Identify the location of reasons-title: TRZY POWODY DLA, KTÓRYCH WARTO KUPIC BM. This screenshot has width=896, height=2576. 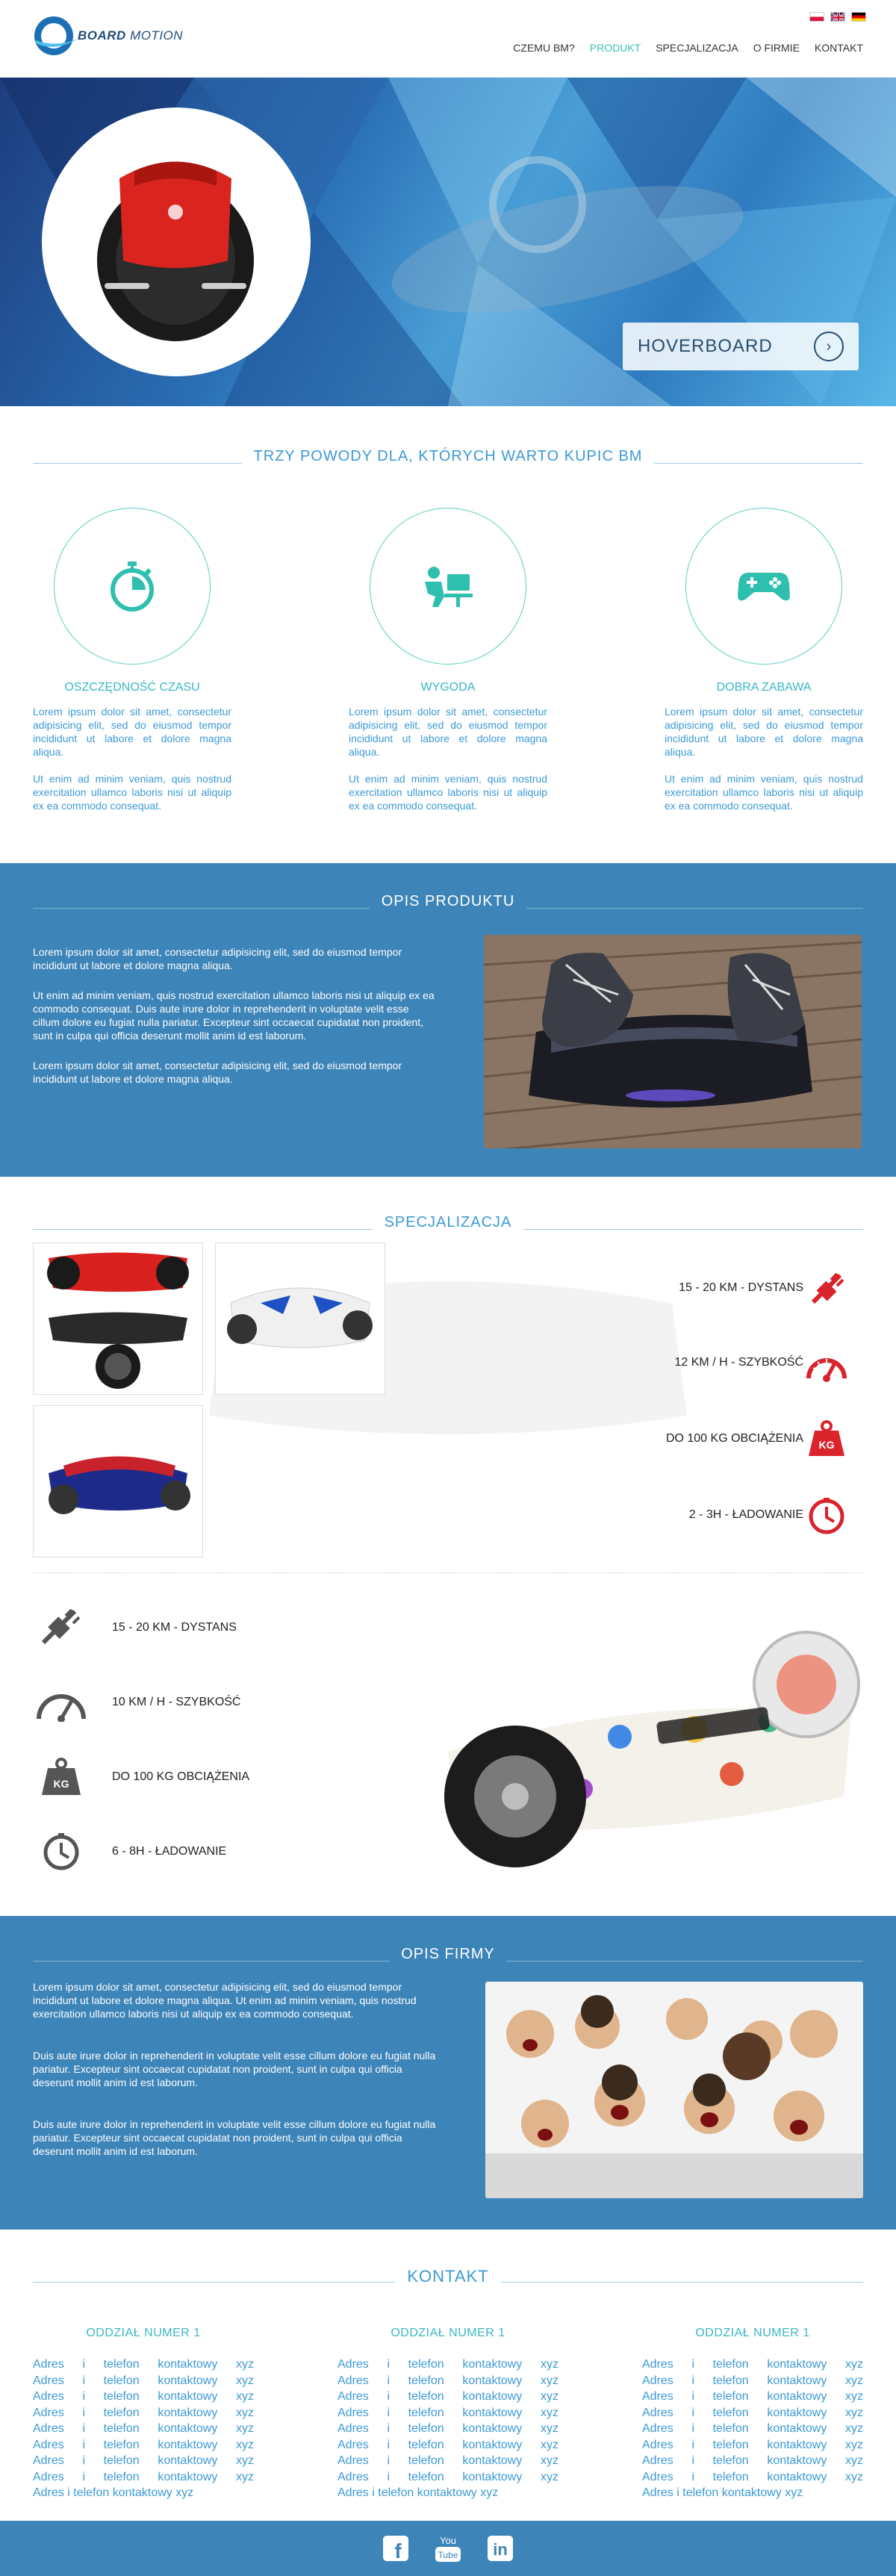
(448, 456).